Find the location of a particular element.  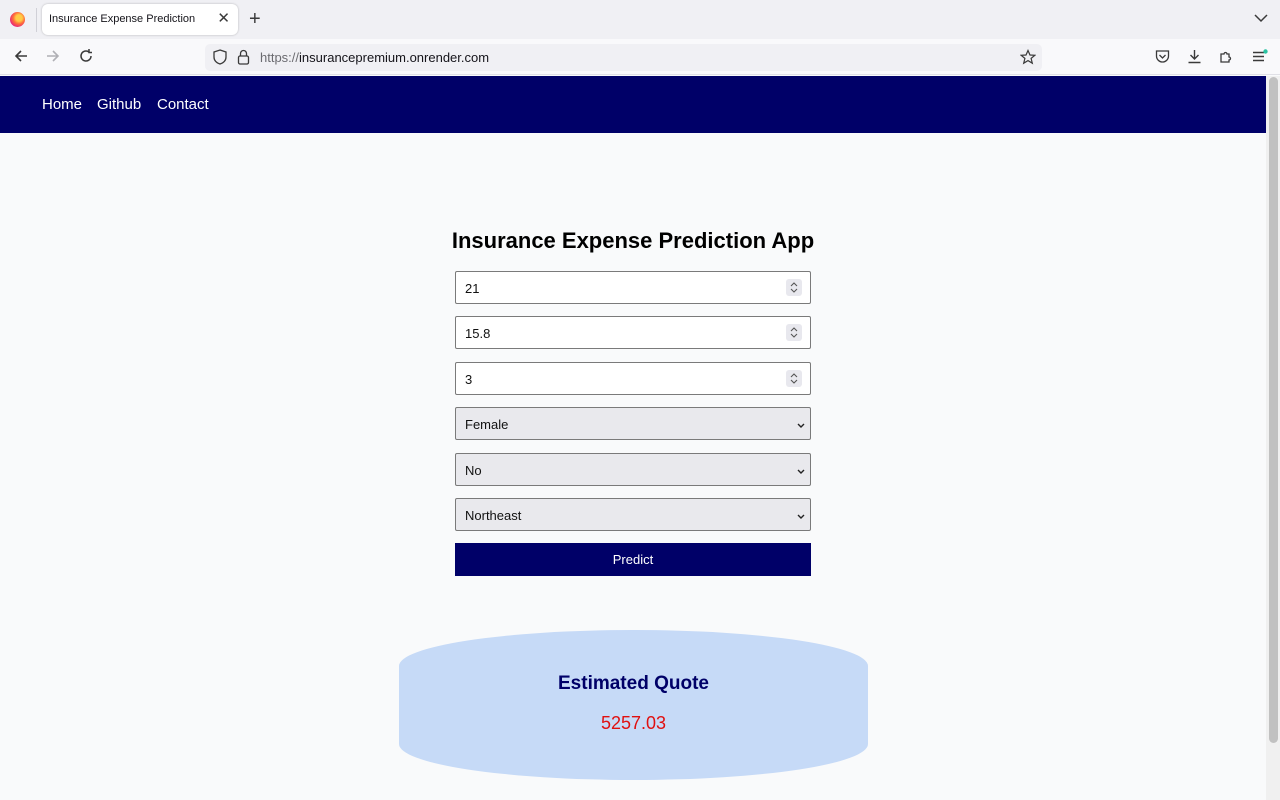

predict-button: Predict is located at coordinates (633, 559).